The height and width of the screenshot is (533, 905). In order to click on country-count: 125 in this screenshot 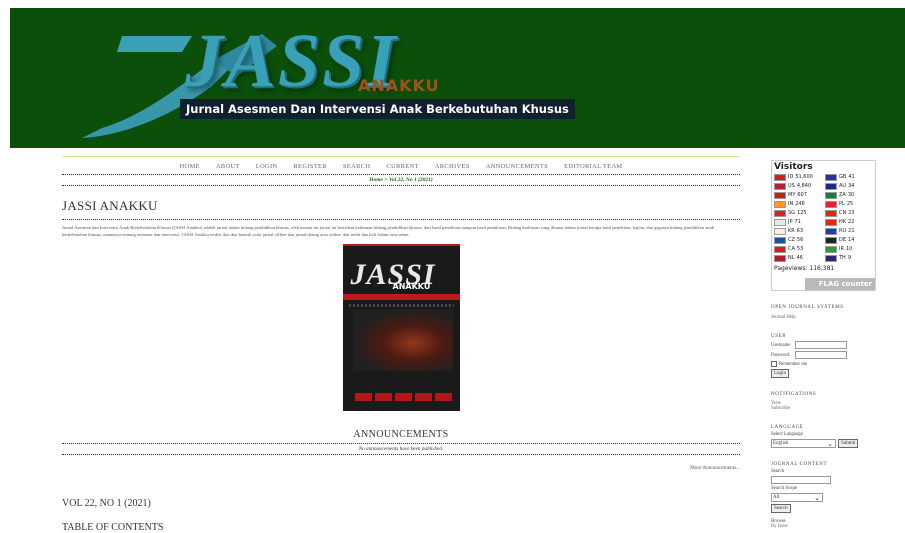, I will do `click(802, 213)`.